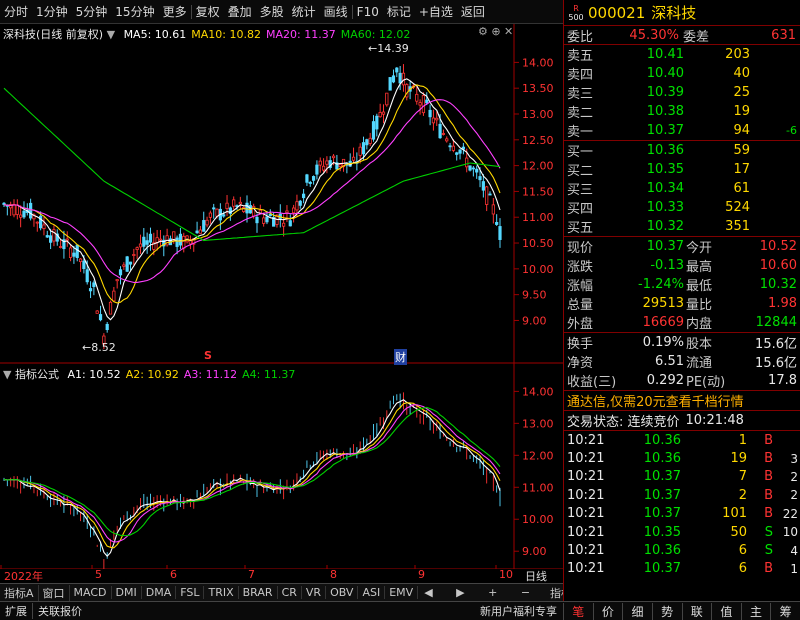  Describe the element at coordinates (190, 592) in the screenshot. I see `indicator-tab-5: FSL` at that location.